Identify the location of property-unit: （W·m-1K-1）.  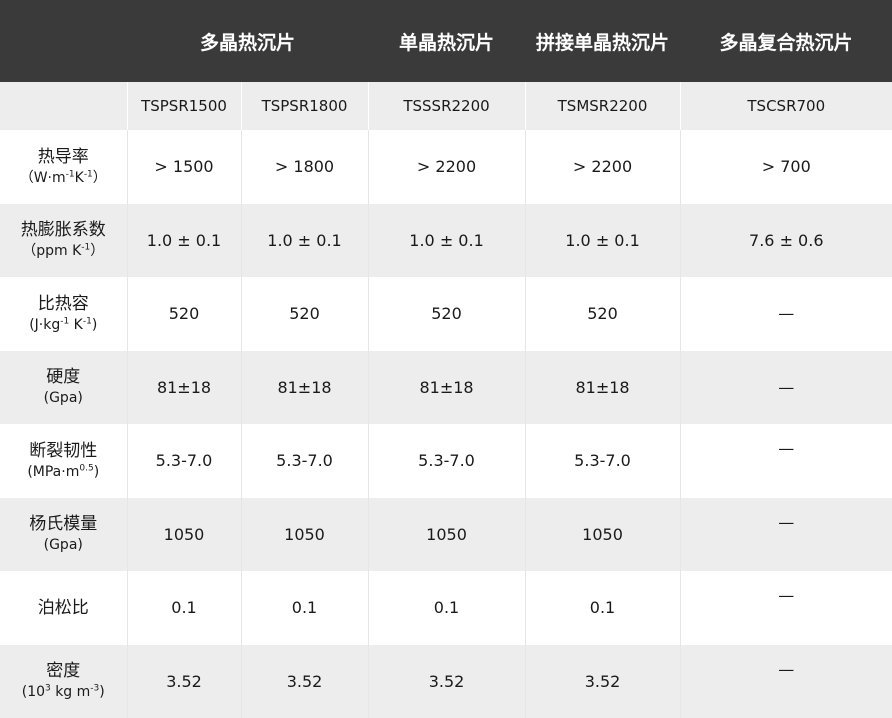
(63, 178).